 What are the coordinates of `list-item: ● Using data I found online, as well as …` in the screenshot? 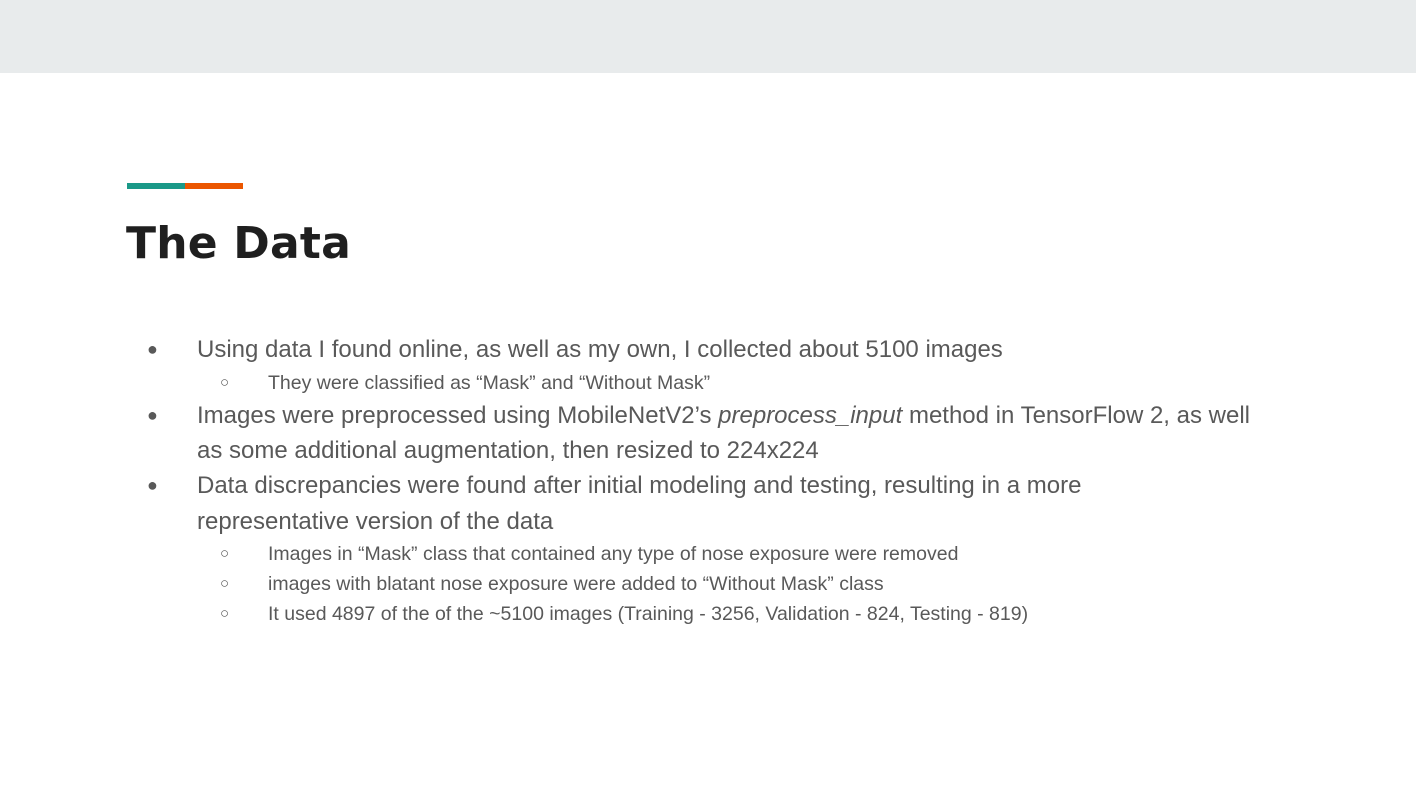 It's located at (708, 349).